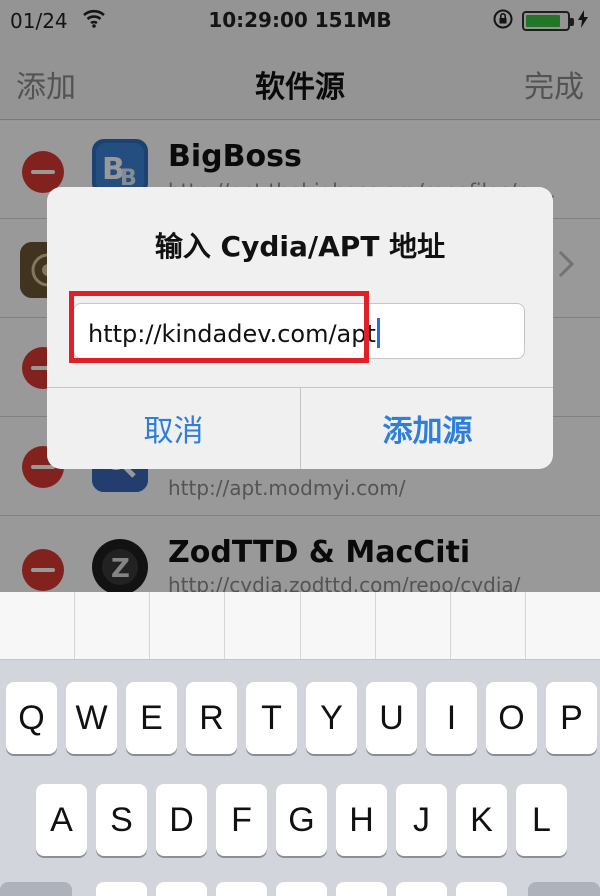 The height and width of the screenshot is (896, 600). What do you see at coordinates (121, 889) in the screenshot?
I see `key-z` at bounding box center [121, 889].